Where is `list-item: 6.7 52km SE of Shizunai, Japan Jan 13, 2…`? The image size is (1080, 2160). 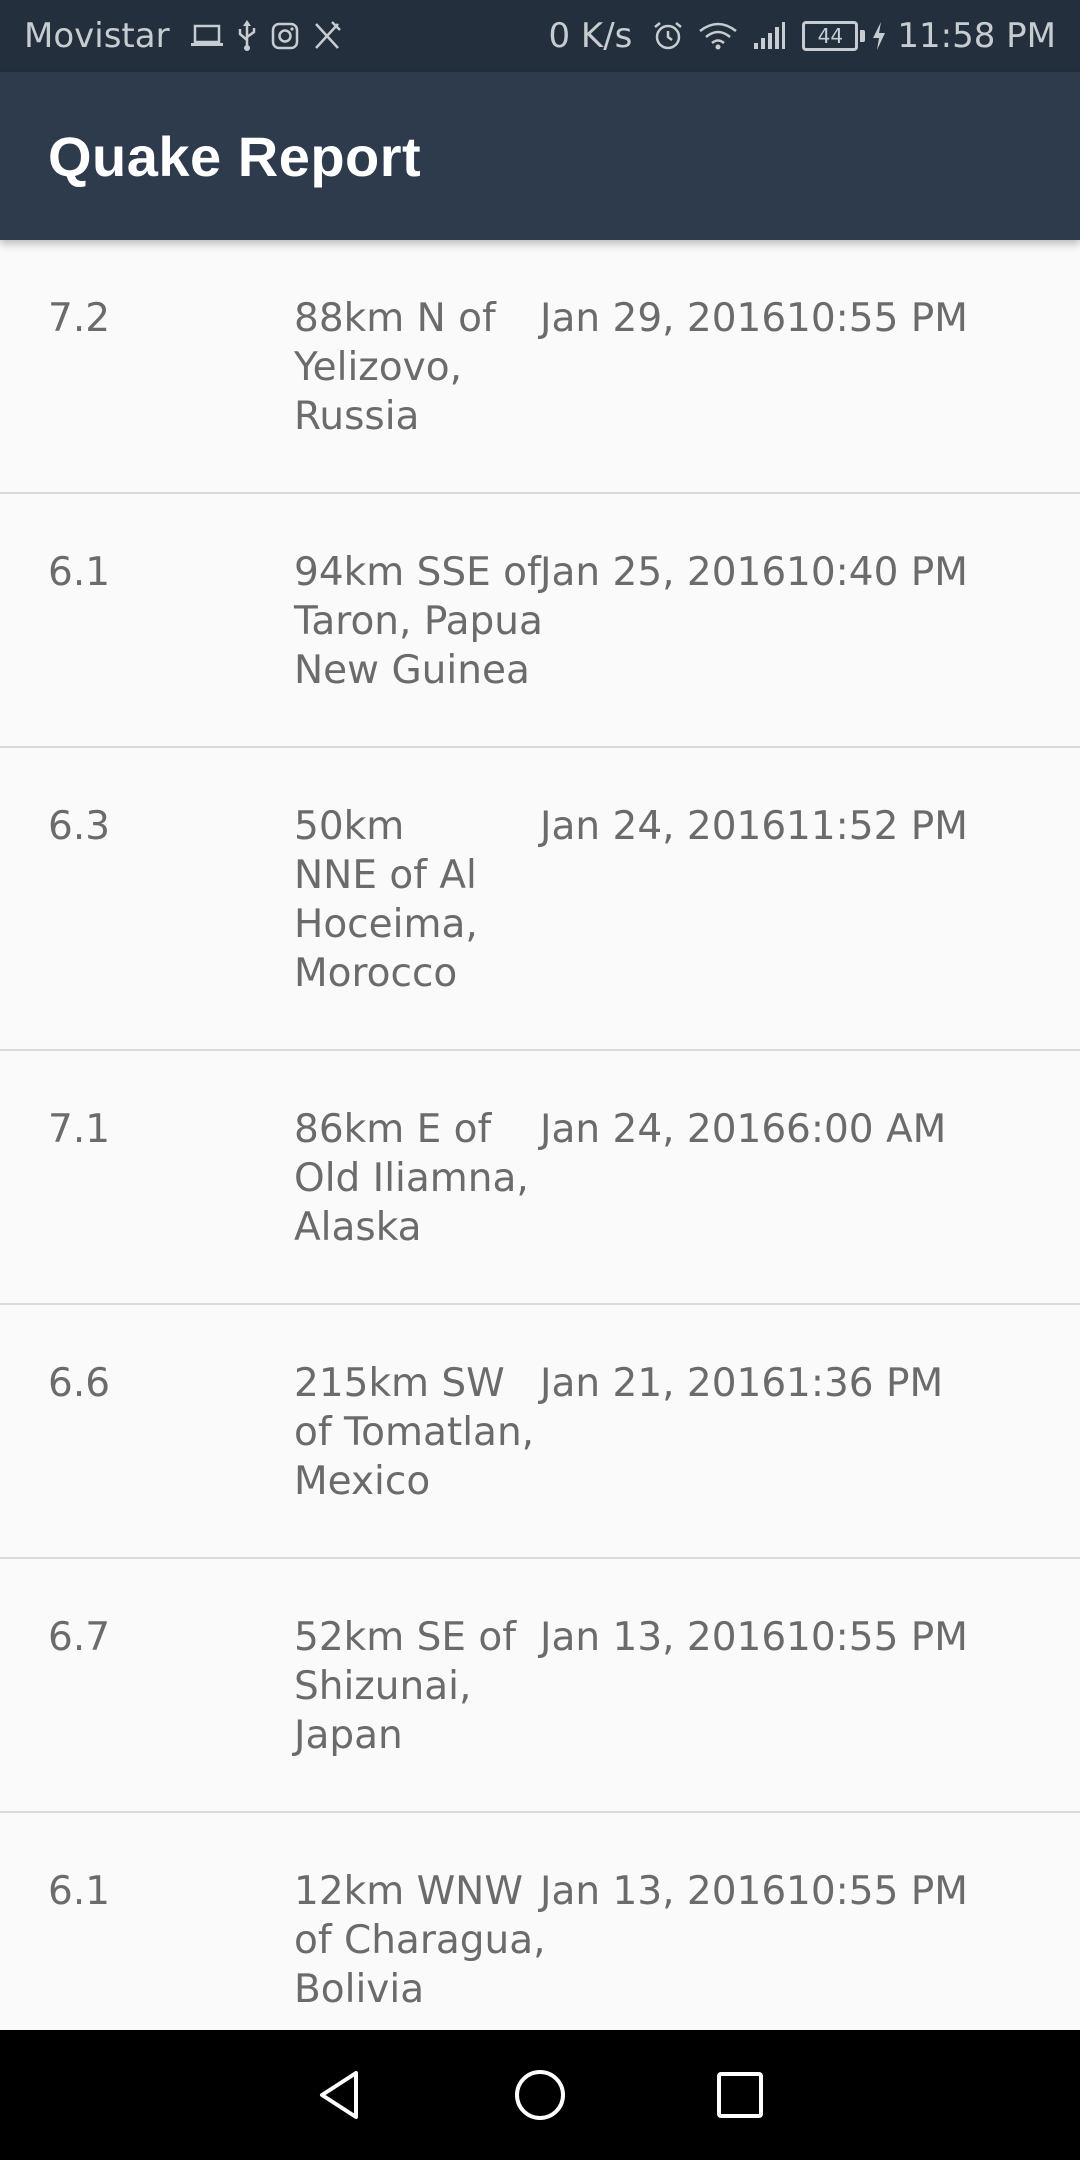 list-item: 6.7 52km SE of Shizunai, Japan Jan 13, 2… is located at coordinates (540, 1686).